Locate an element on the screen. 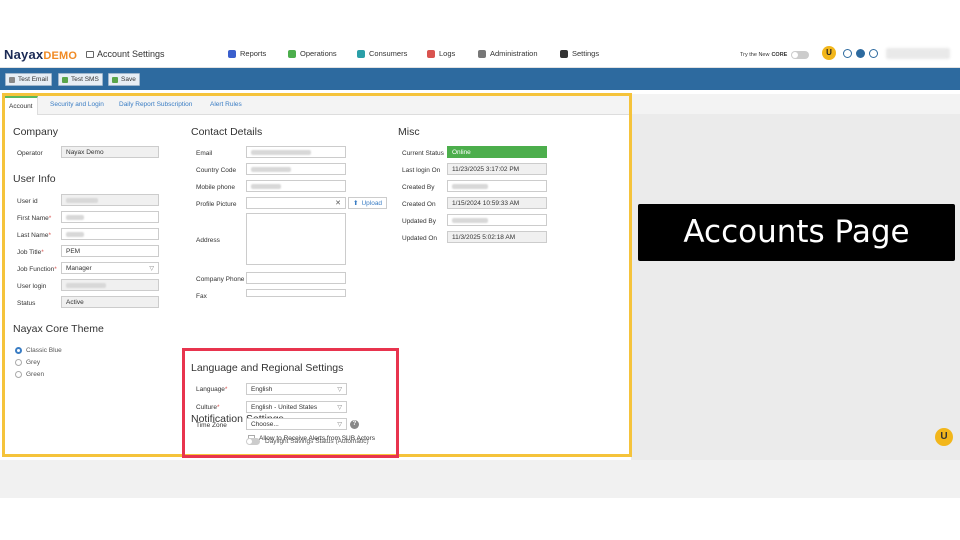 This screenshot has height=540, width=960. created-on-field: 1/15/2024 10:59:33 AM is located at coordinates (497, 203).